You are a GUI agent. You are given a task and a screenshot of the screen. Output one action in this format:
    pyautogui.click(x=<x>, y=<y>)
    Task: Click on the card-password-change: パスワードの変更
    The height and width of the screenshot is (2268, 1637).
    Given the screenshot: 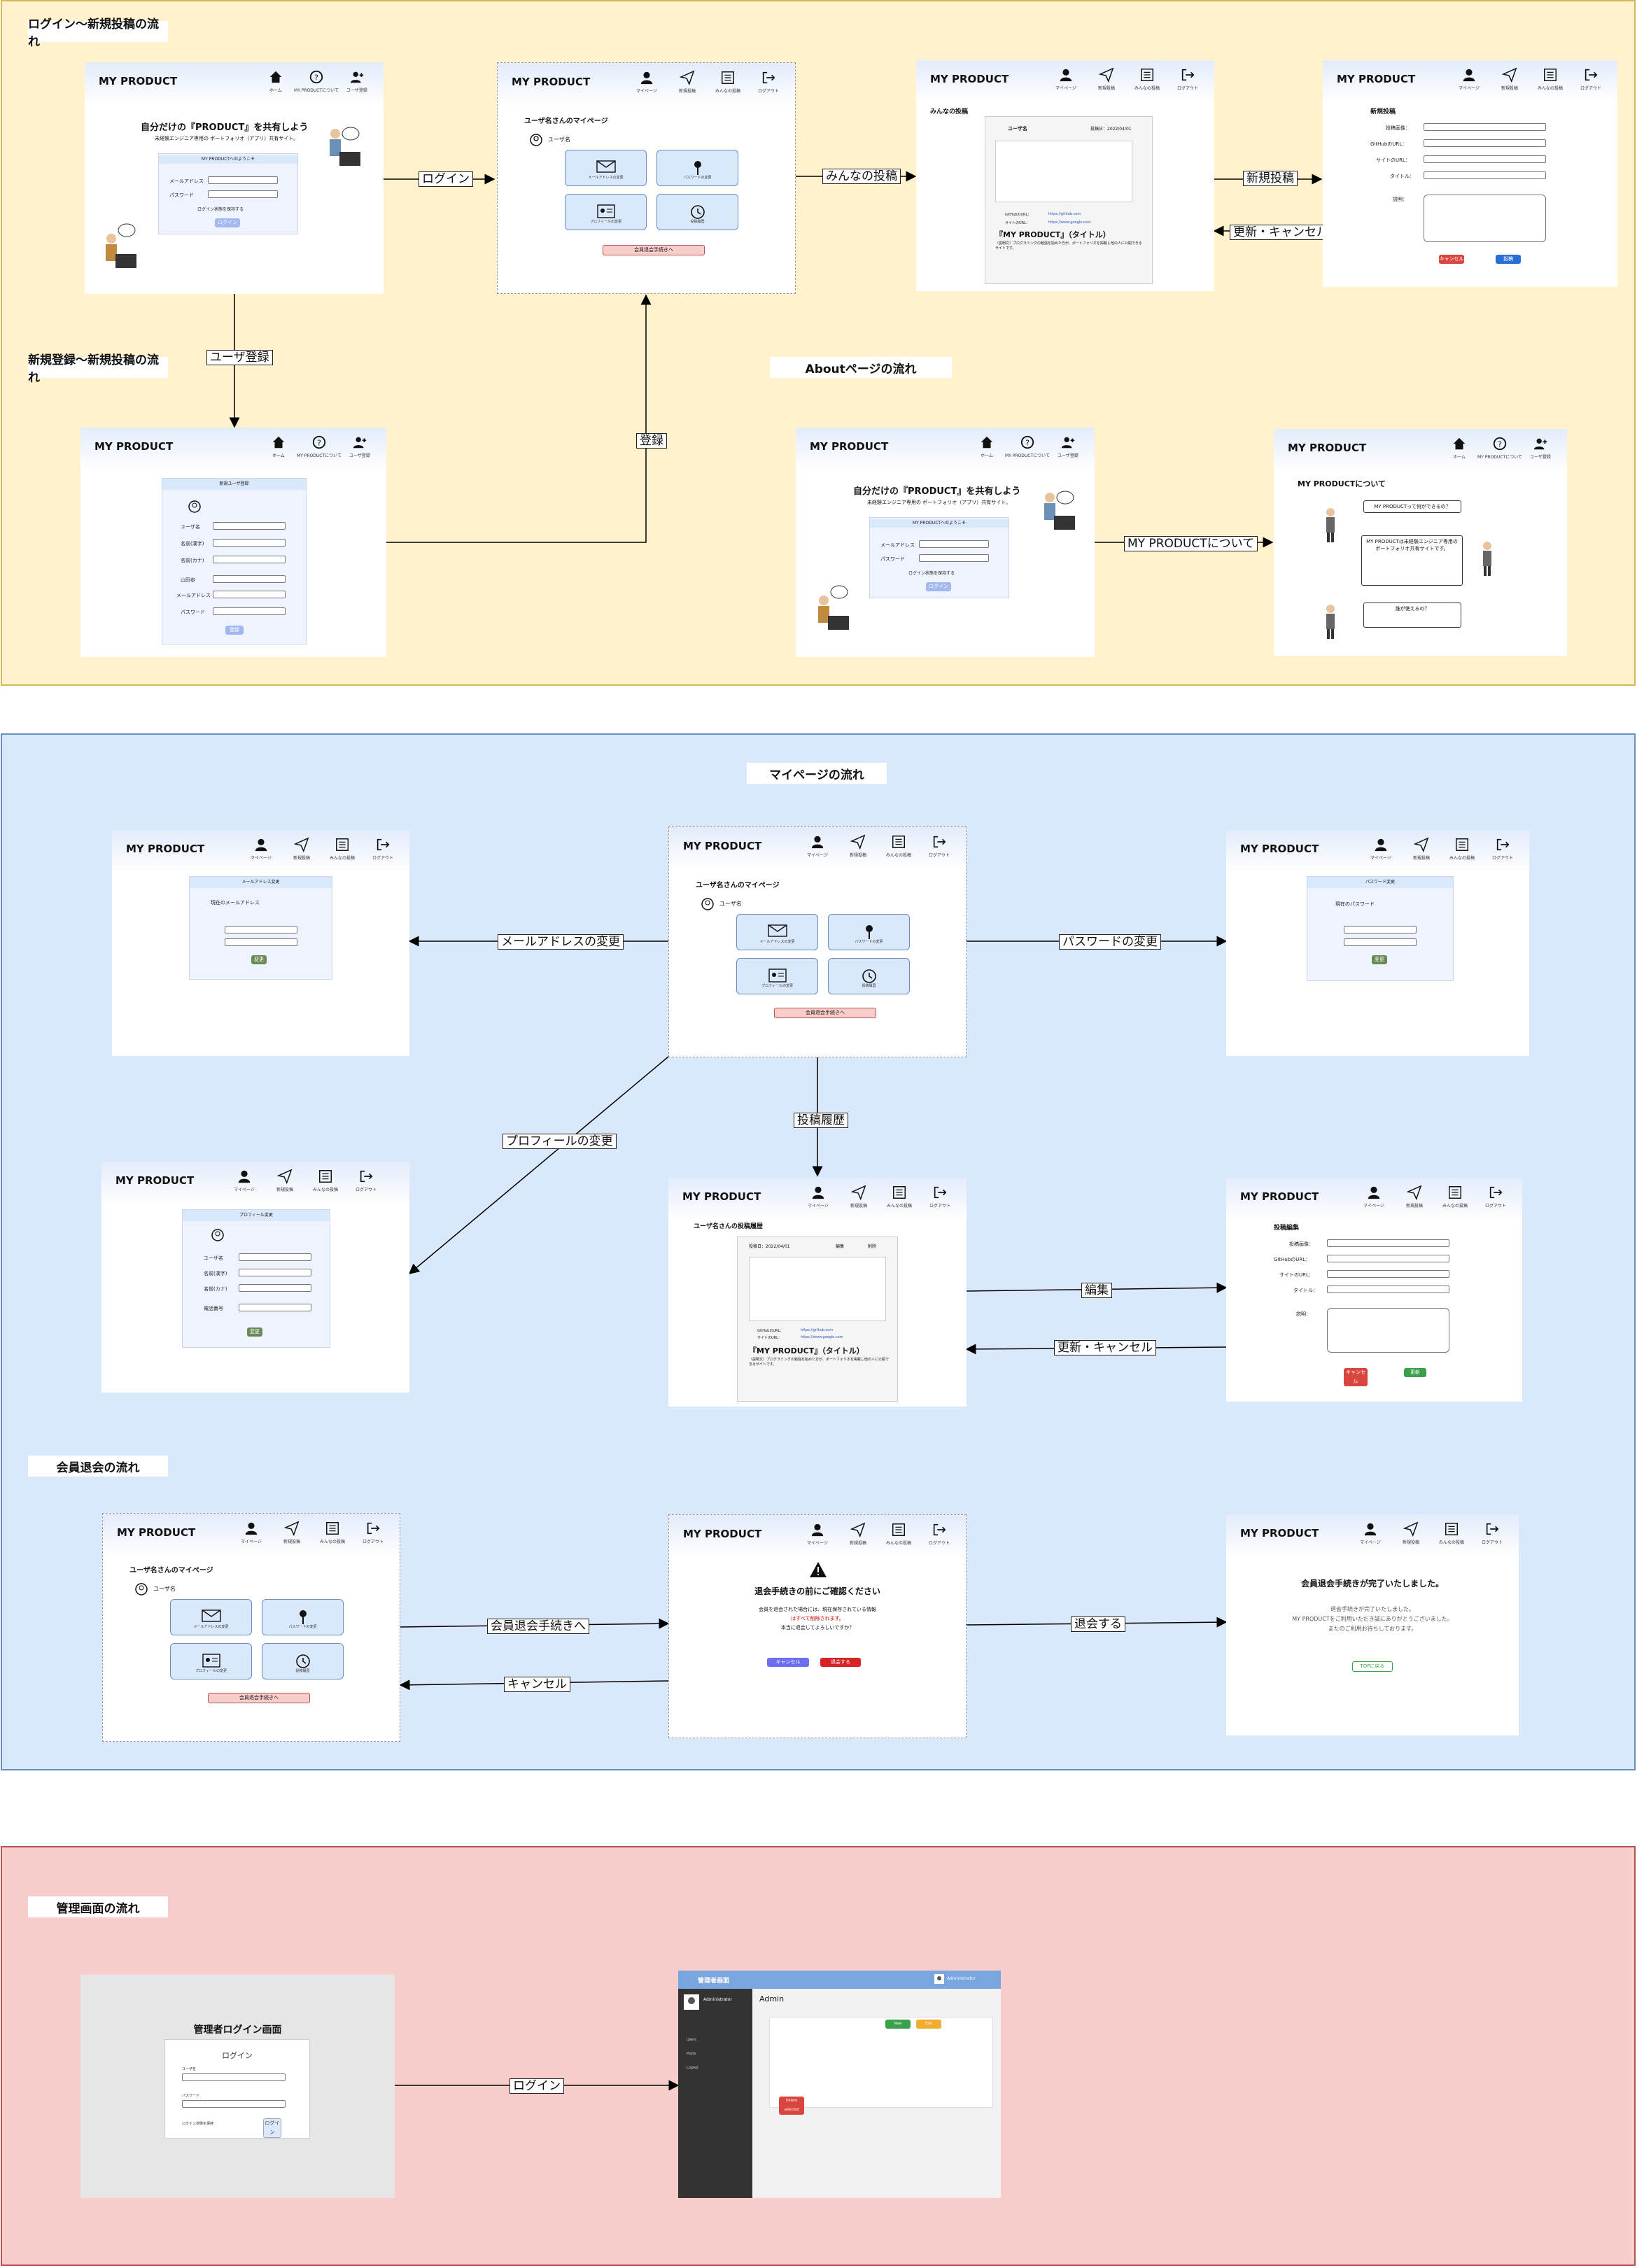 What is the action you would take?
    pyautogui.click(x=869, y=932)
    